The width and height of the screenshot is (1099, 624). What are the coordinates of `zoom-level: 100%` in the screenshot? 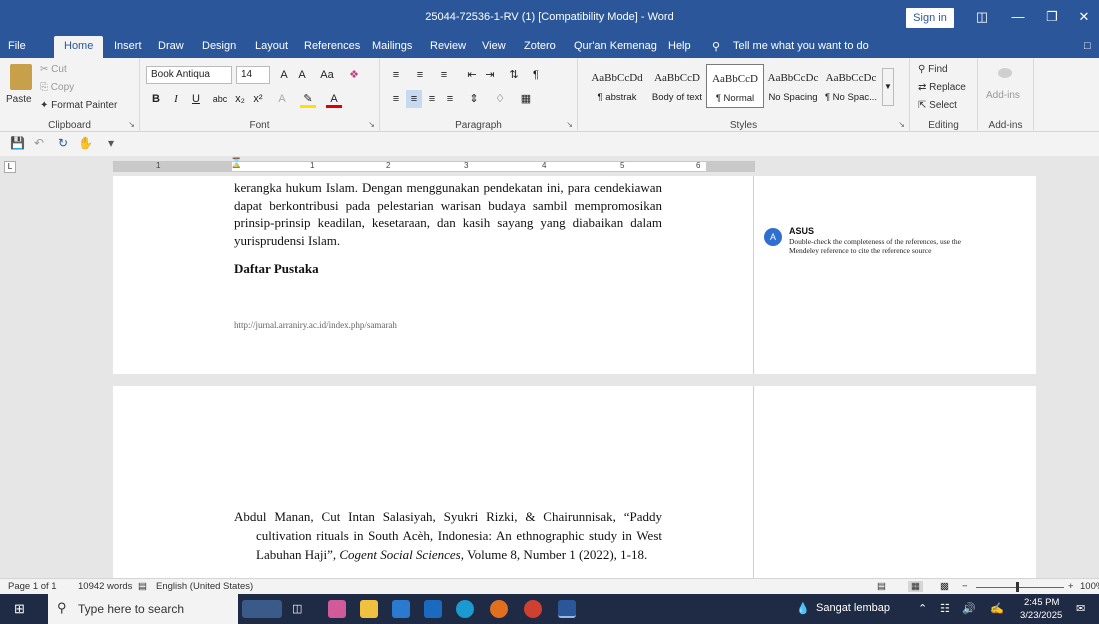 It's located at (1089, 586).